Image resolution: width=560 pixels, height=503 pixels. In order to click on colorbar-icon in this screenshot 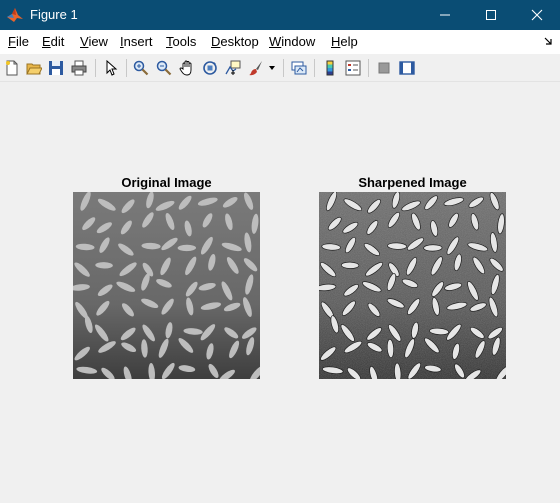, I will do `click(330, 68)`.